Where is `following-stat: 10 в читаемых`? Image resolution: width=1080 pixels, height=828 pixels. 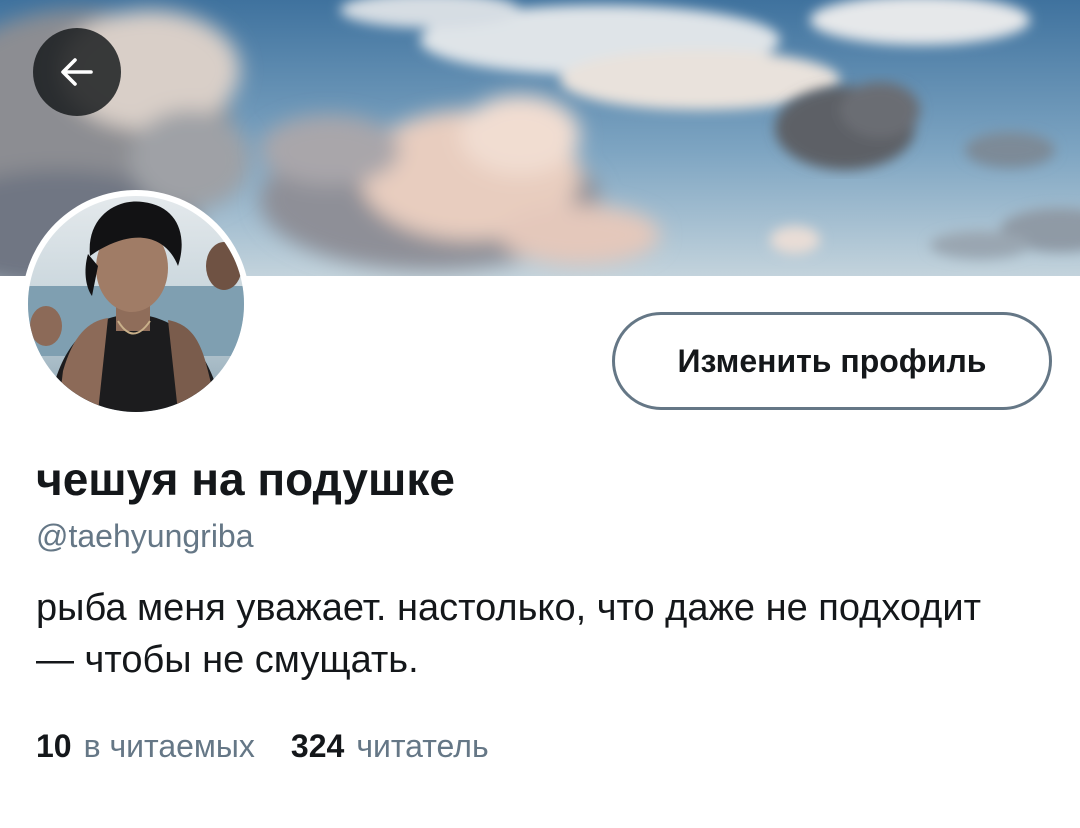
following-stat: 10 в читаемых is located at coordinates (145, 746).